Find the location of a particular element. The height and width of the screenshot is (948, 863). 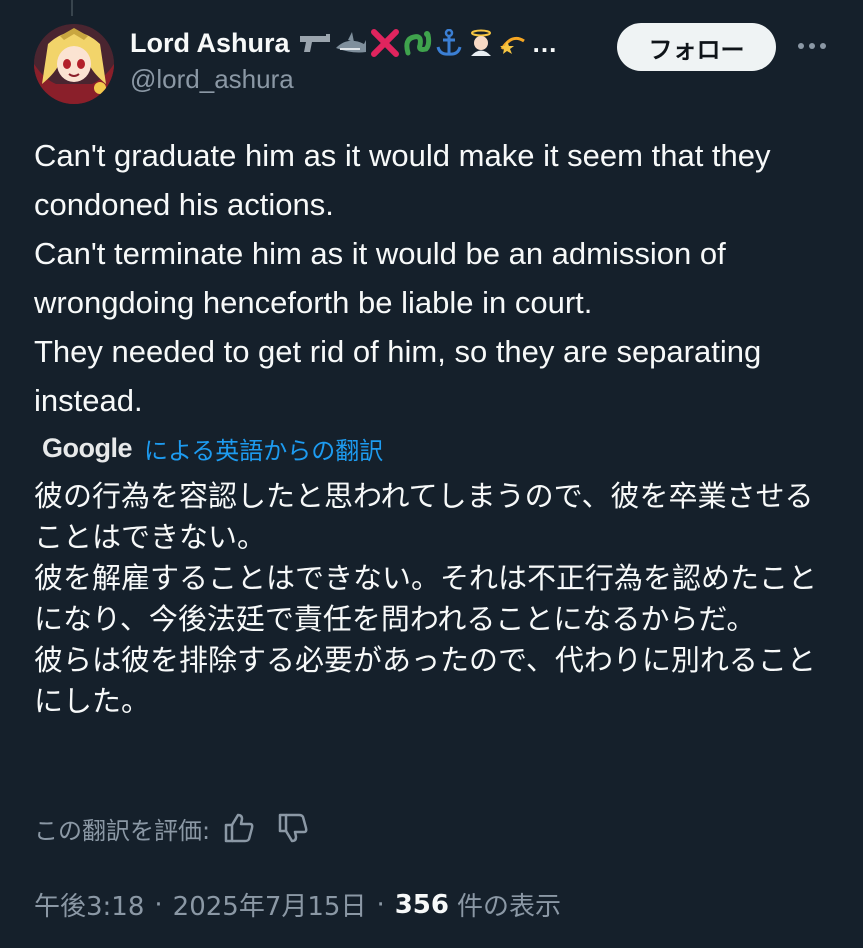

avatar is located at coordinates (74, 64).